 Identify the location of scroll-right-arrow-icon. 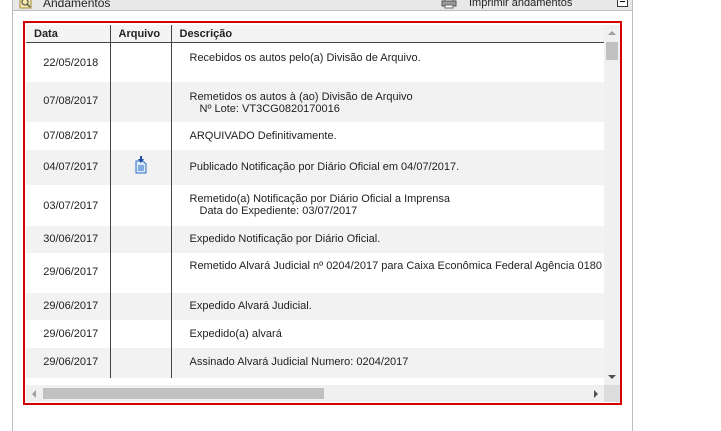
(596, 393).